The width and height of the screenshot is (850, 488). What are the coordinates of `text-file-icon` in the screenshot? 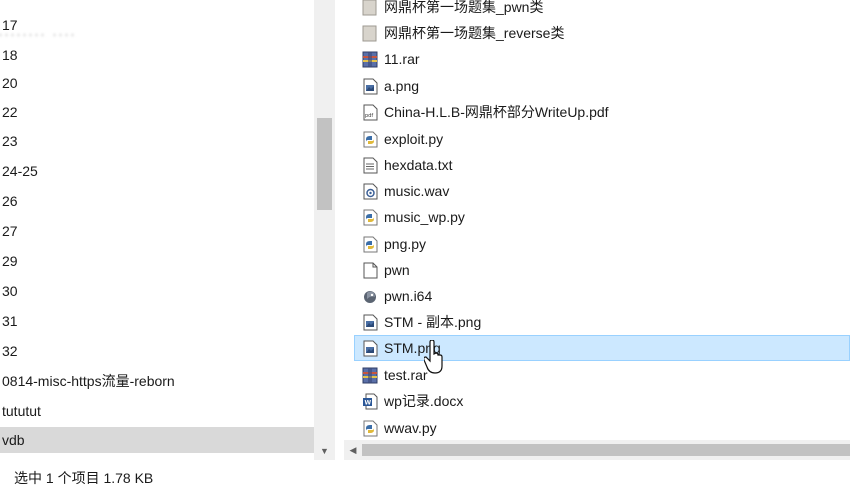 It's located at (370, 165).